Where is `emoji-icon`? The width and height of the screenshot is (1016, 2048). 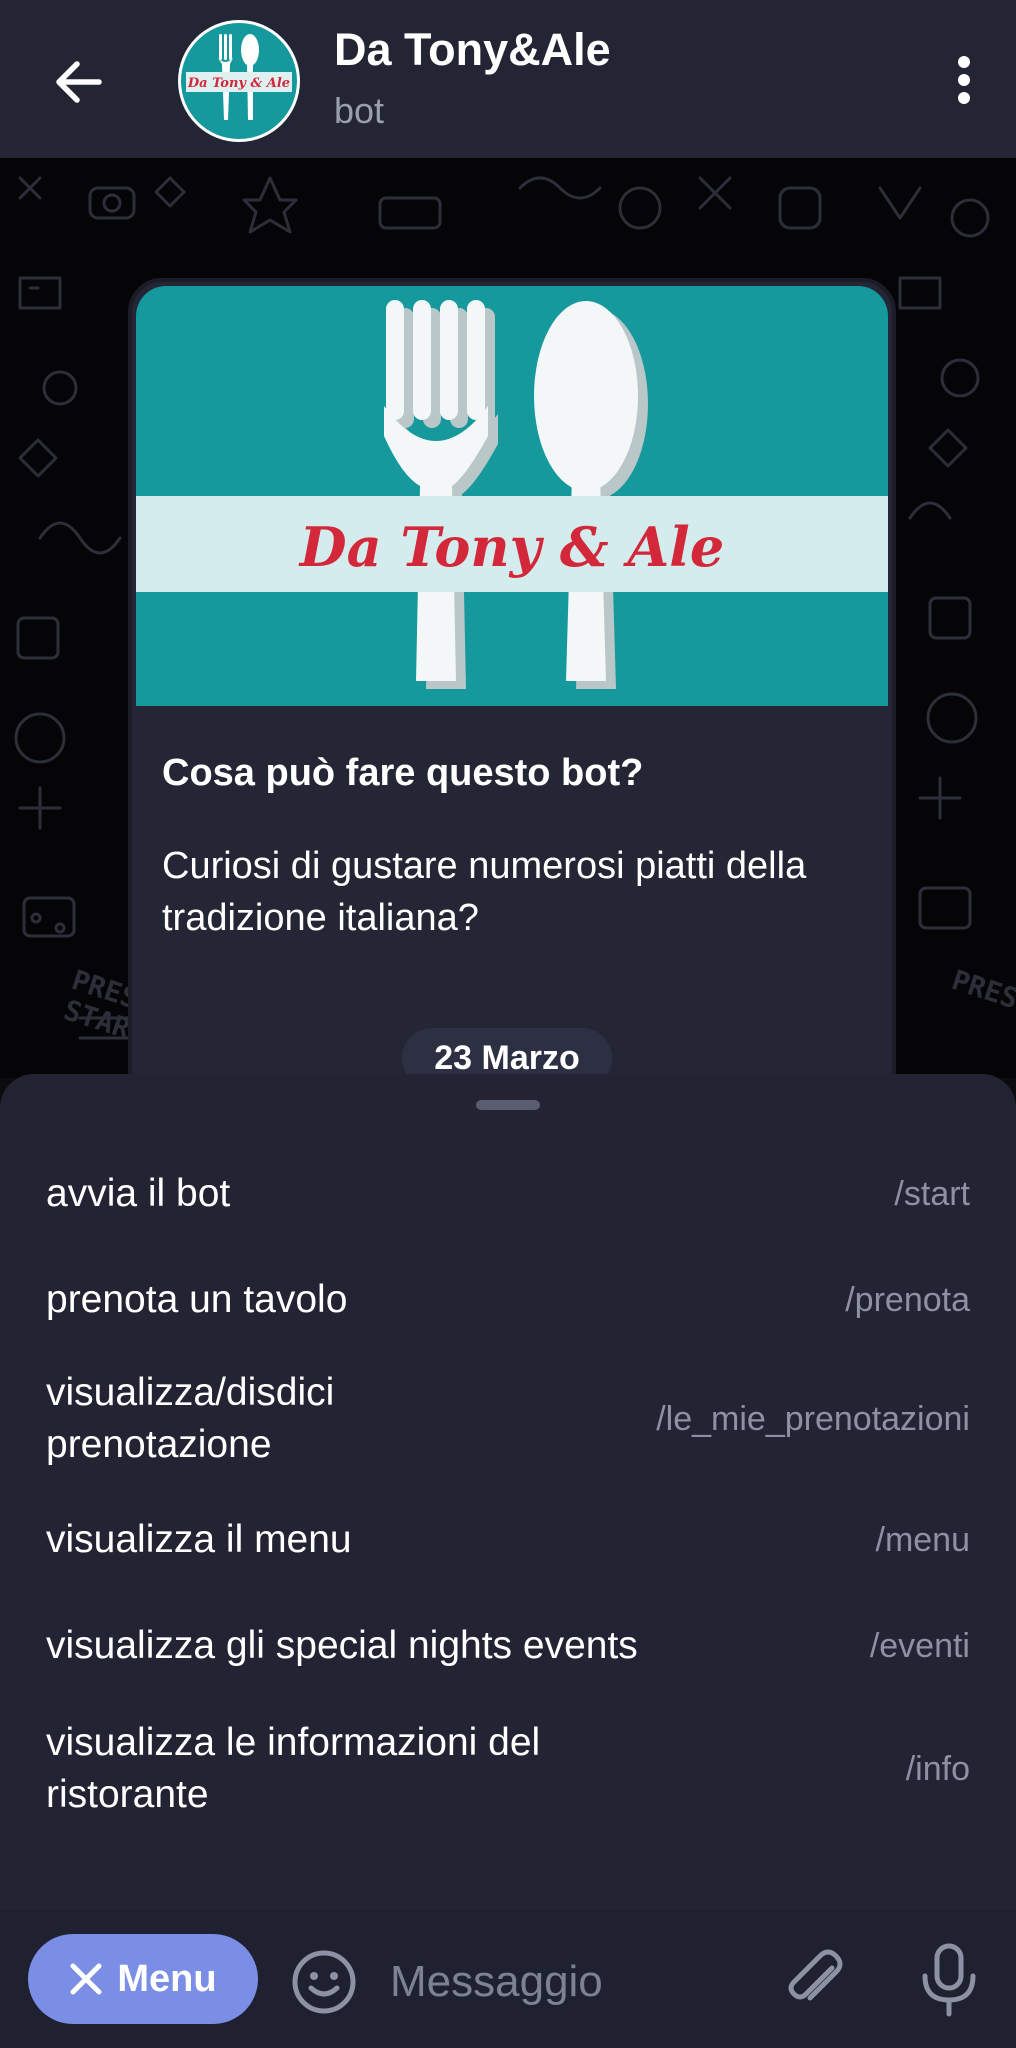
emoji-icon is located at coordinates (324, 1982).